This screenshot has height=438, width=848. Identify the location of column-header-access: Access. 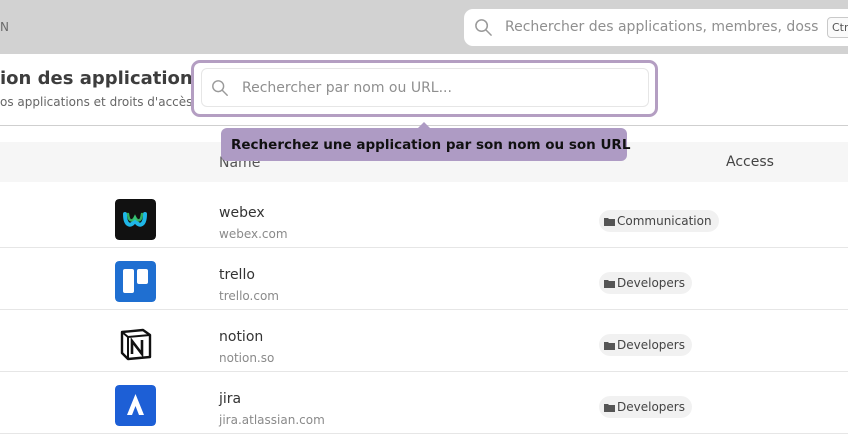
(750, 162).